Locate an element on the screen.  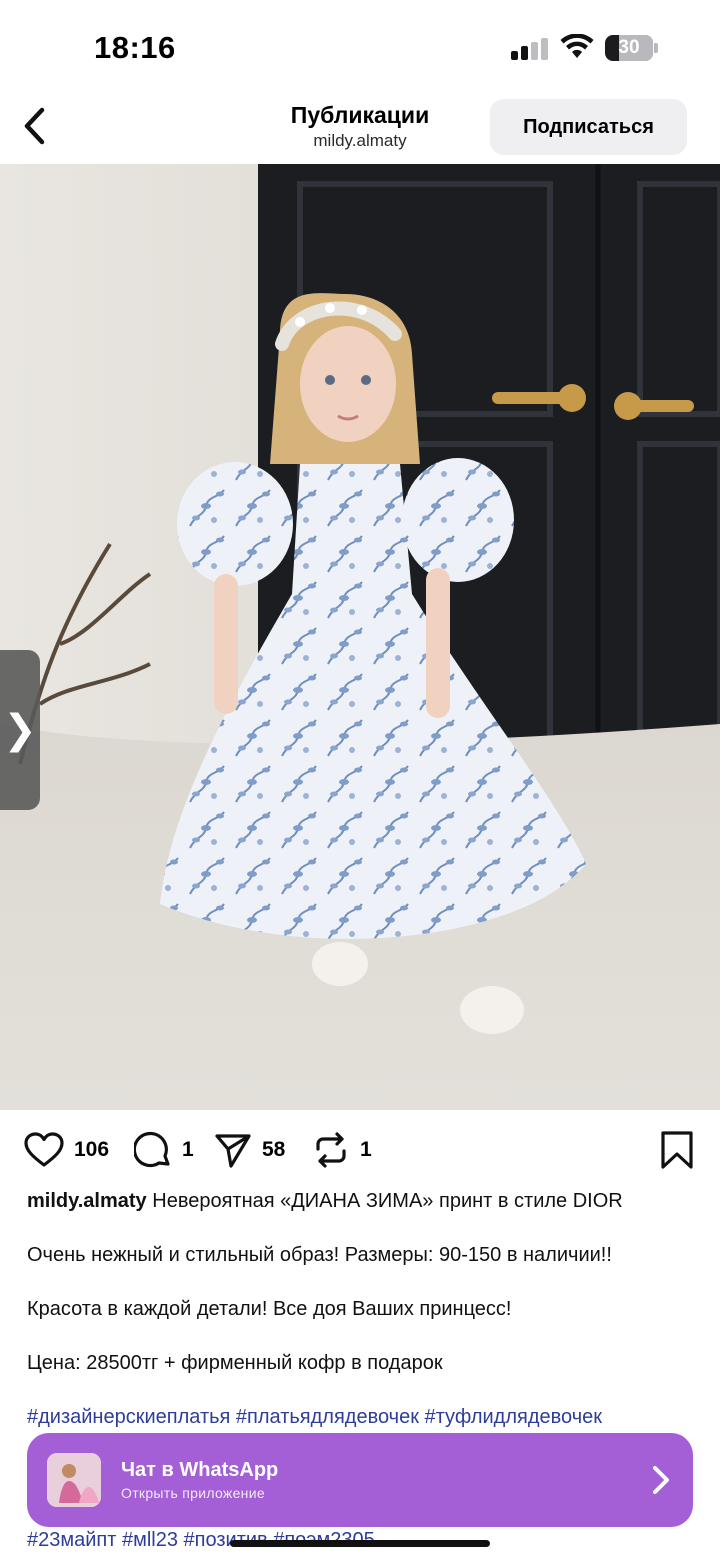
side-panel-tab: ❯ is located at coordinates (20, 730).